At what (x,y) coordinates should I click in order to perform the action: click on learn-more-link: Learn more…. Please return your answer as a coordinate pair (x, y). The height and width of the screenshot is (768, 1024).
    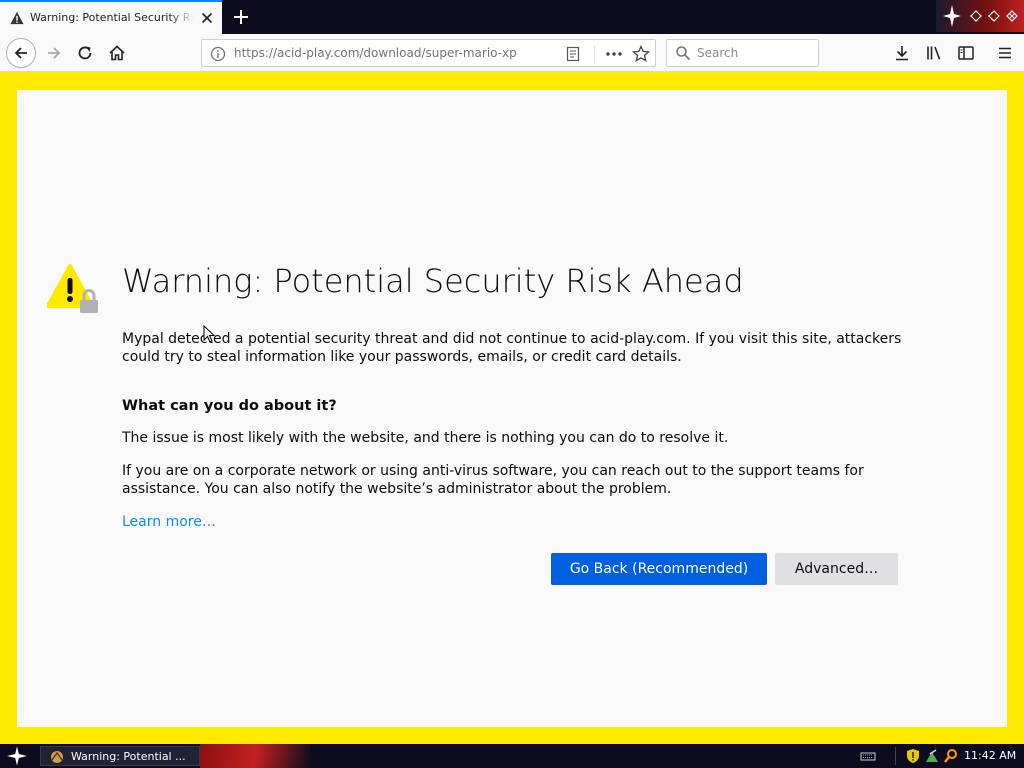
    Looking at the image, I should click on (169, 522).